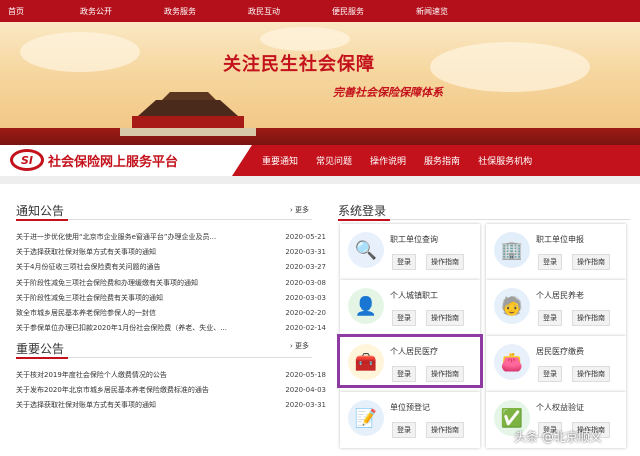  I want to click on building-icon: 🏢, so click(512, 250).